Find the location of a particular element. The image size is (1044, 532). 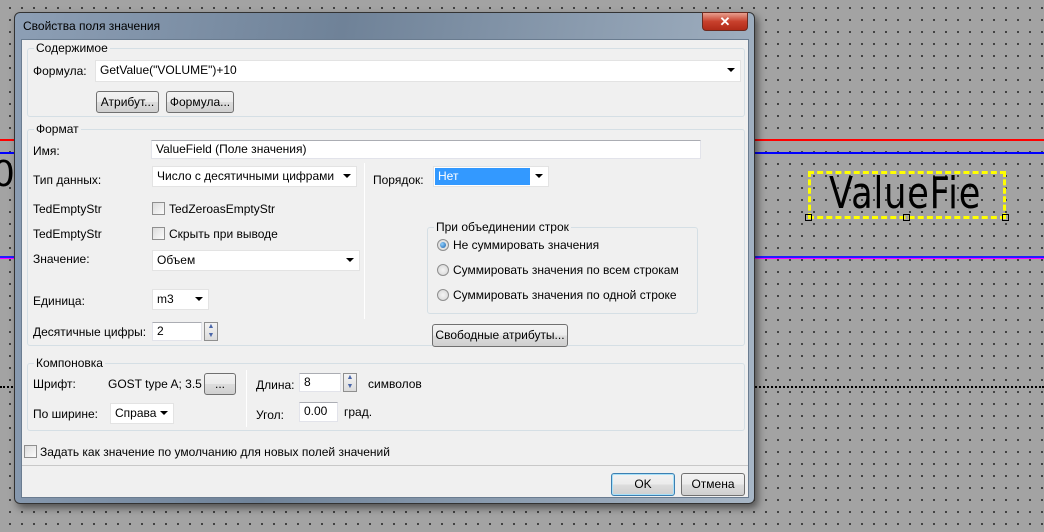

font-value: GOST type A; 3.5 is located at coordinates (155, 384).